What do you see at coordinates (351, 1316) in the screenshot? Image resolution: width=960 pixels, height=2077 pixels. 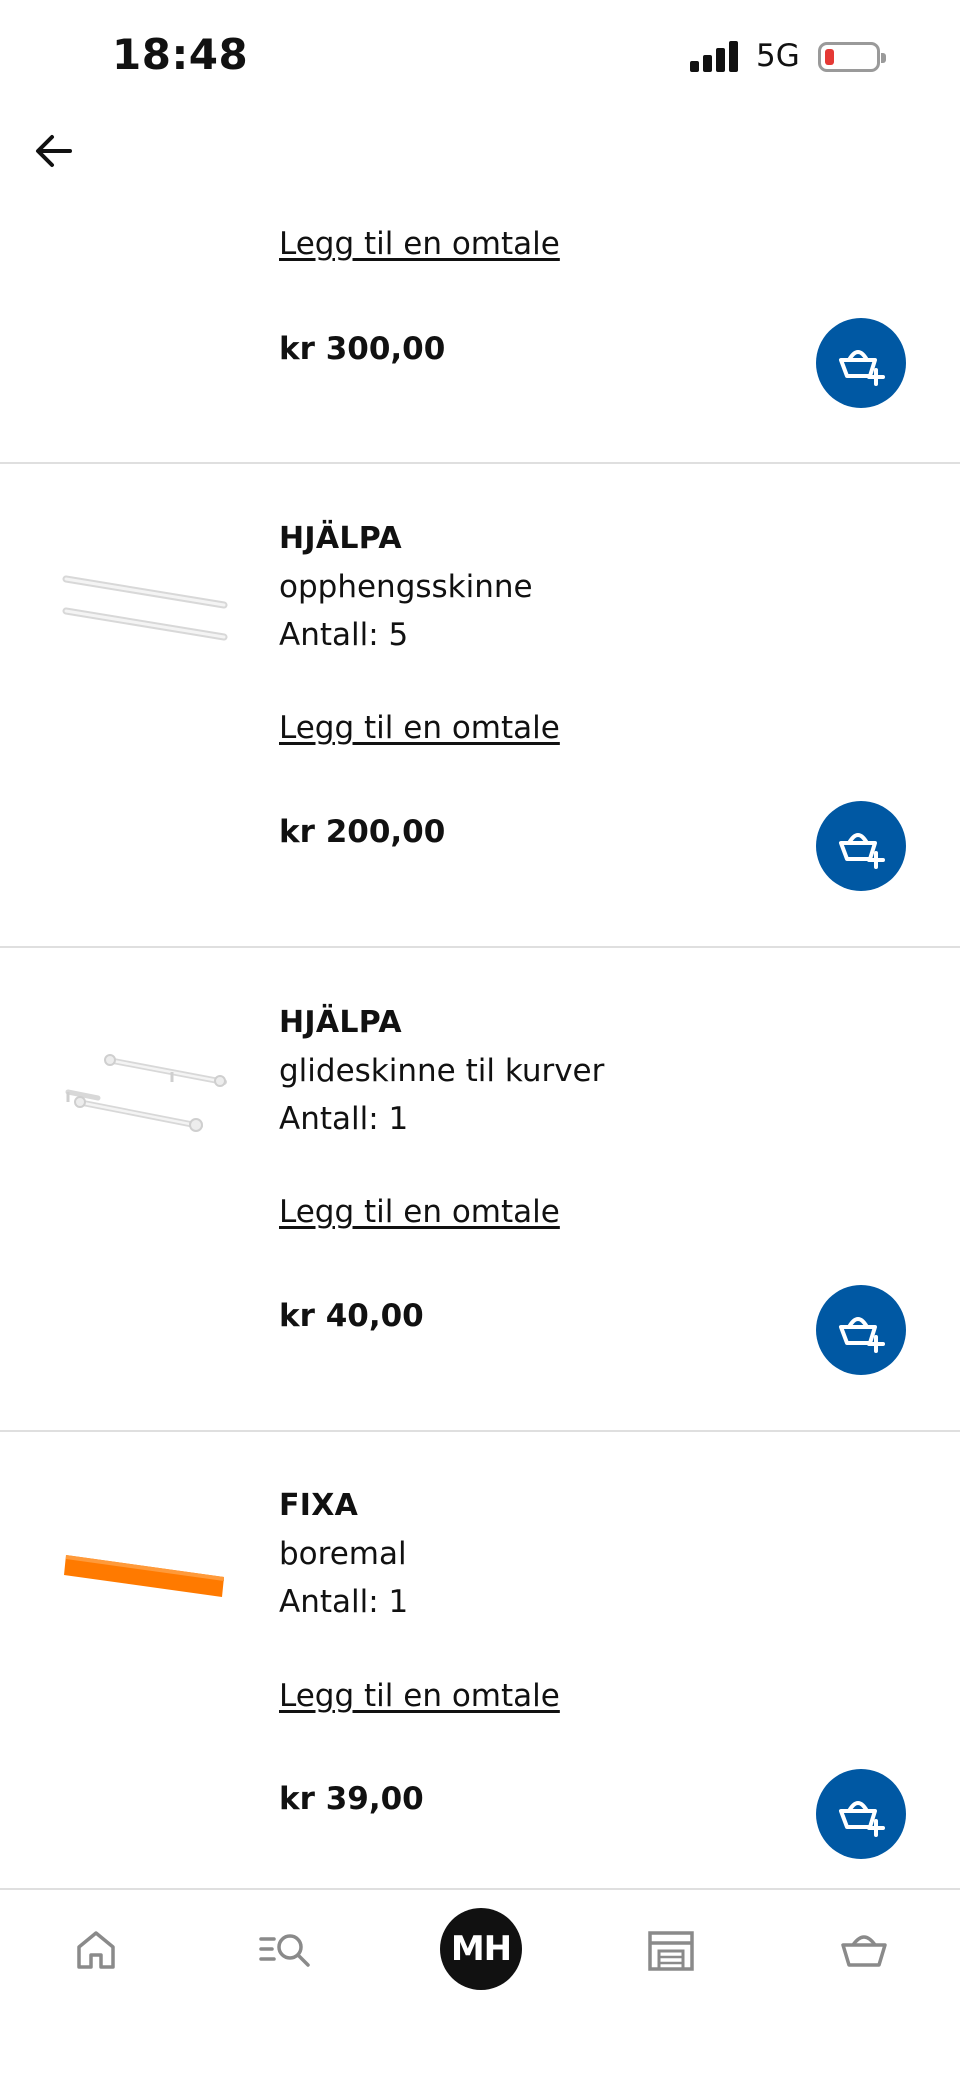 I see `item-price: kr 40,00` at bounding box center [351, 1316].